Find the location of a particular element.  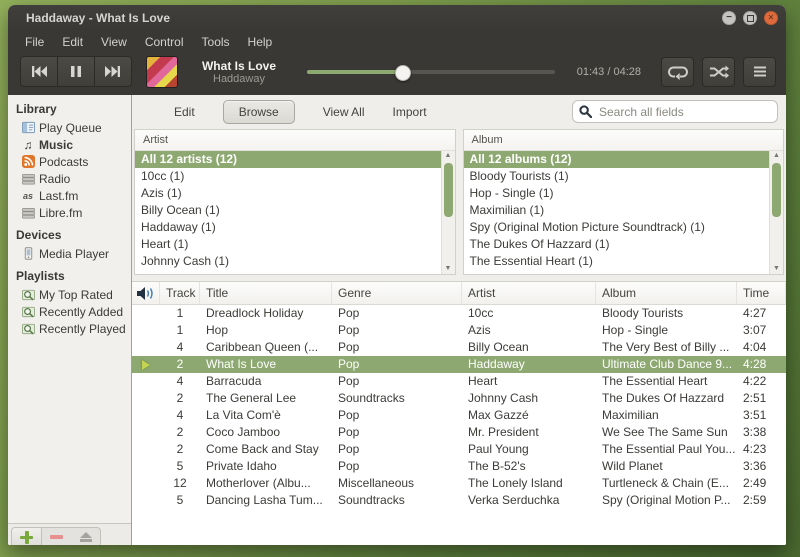

menu-button is located at coordinates (759, 71).